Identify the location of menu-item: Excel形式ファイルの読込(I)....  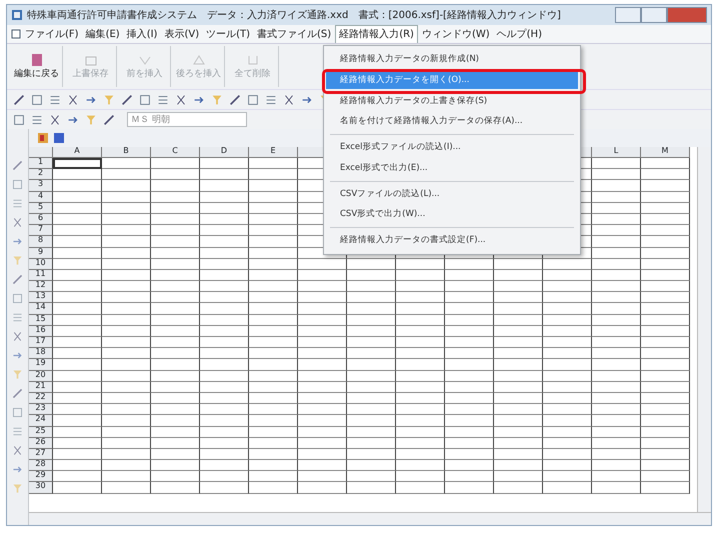
(452, 147).